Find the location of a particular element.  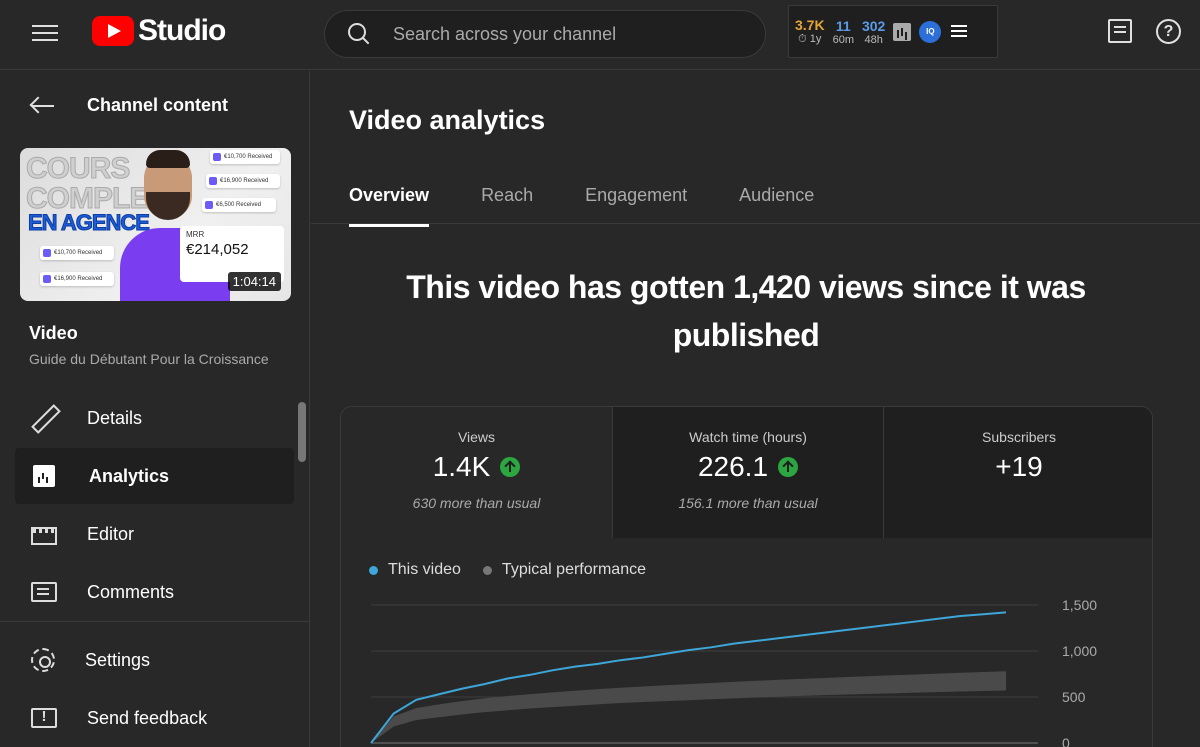

metric-label: Subscribers is located at coordinates (1019, 437).